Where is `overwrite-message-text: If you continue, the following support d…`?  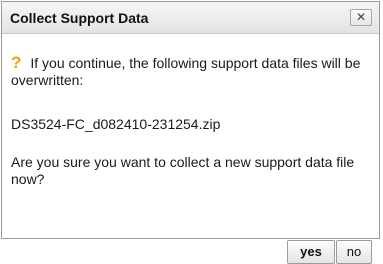 overwrite-message-text: If you continue, the following support d… is located at coordinates (186, 71).